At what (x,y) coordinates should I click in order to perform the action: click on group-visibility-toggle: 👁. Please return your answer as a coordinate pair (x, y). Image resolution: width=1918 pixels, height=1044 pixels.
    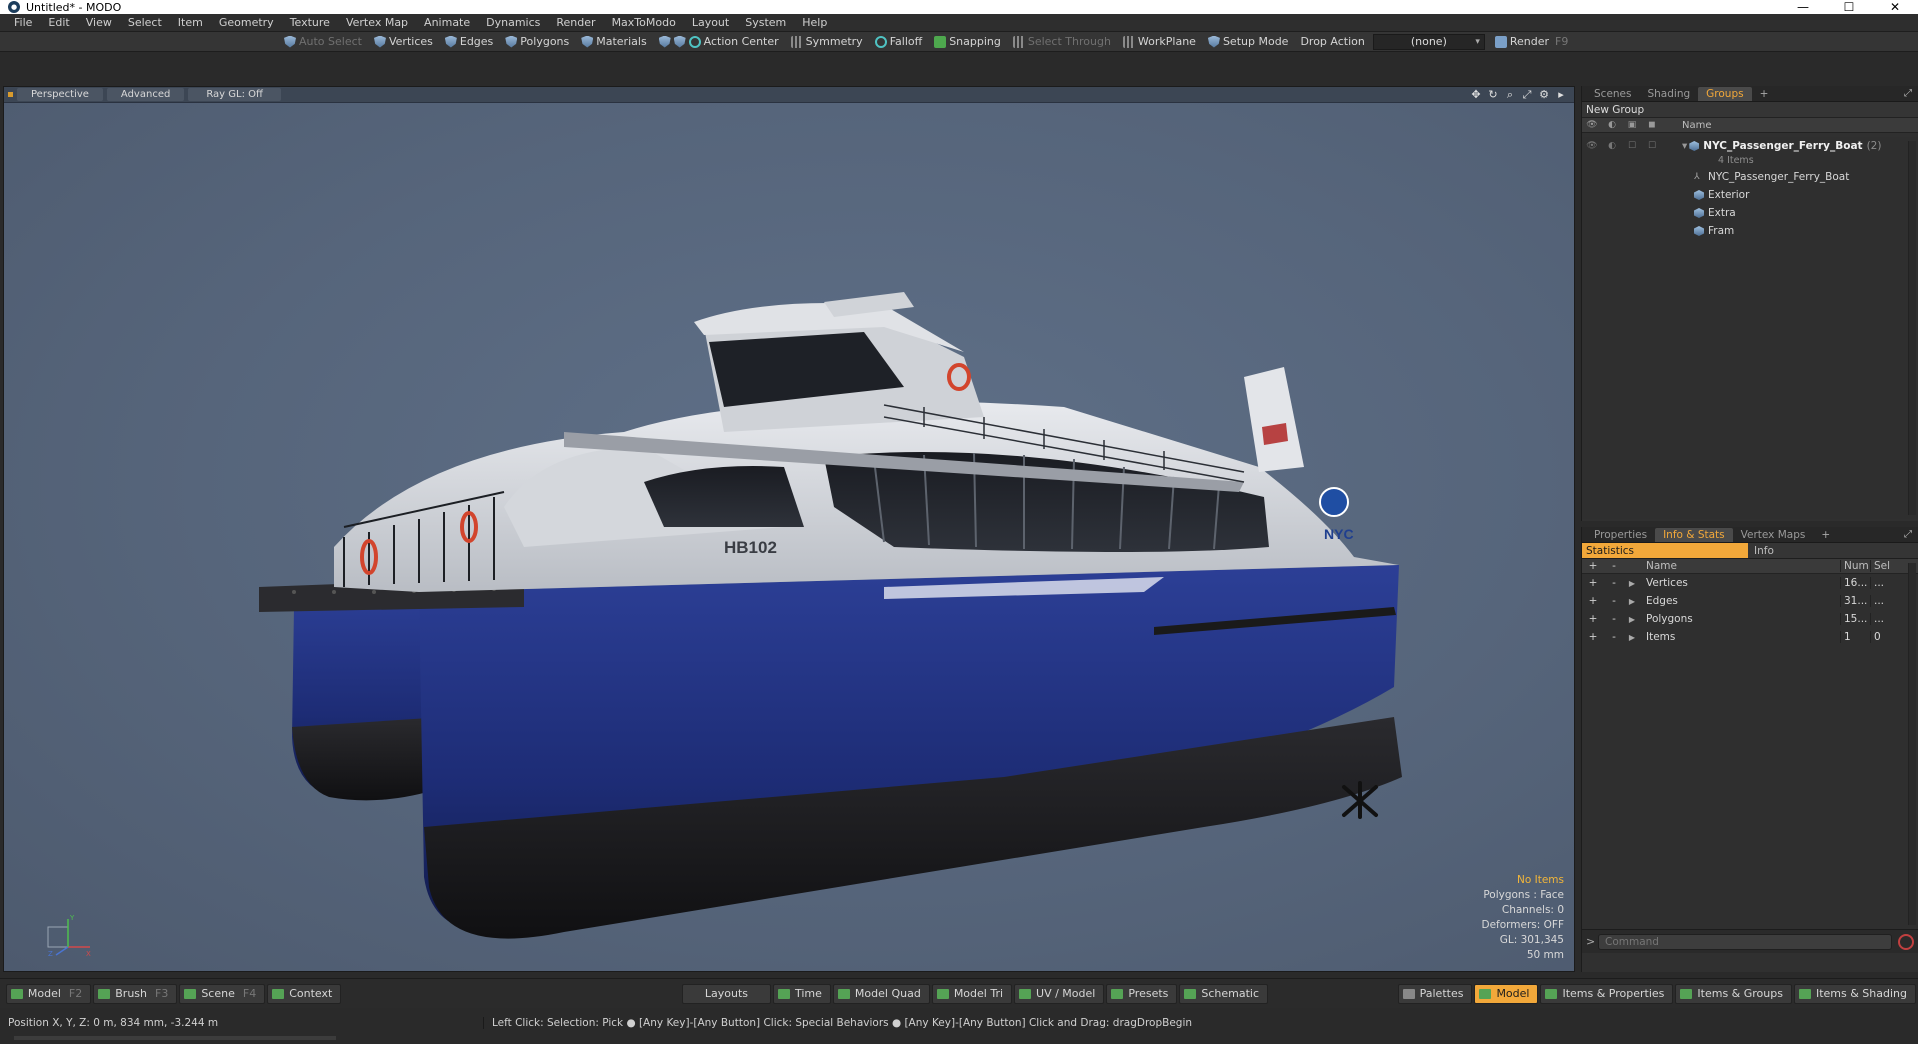
    Looking at the image, I should click on (1592, 146).